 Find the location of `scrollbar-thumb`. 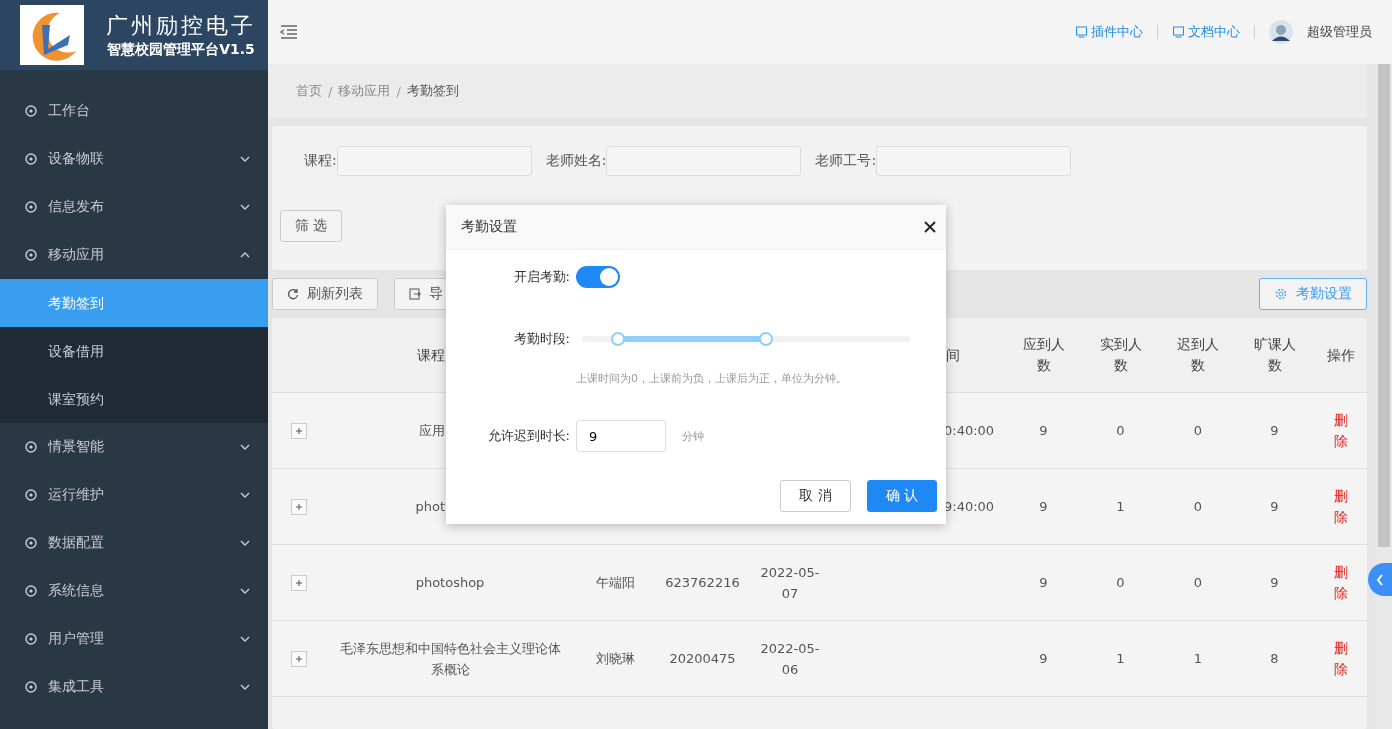

scrollbar-thumb is located at coordinates (1384, 305).